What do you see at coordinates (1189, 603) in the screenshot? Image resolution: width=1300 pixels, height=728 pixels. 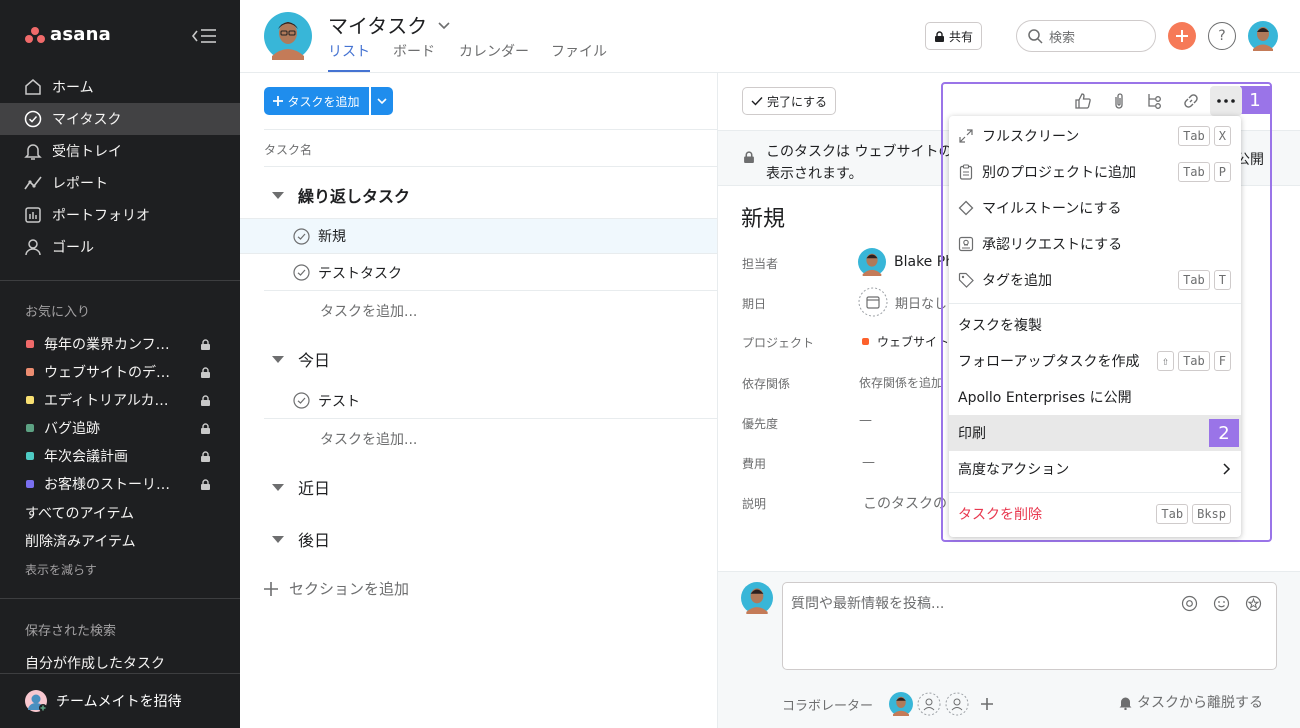 I see `mention-icon` at bounding box center [1189, 603].